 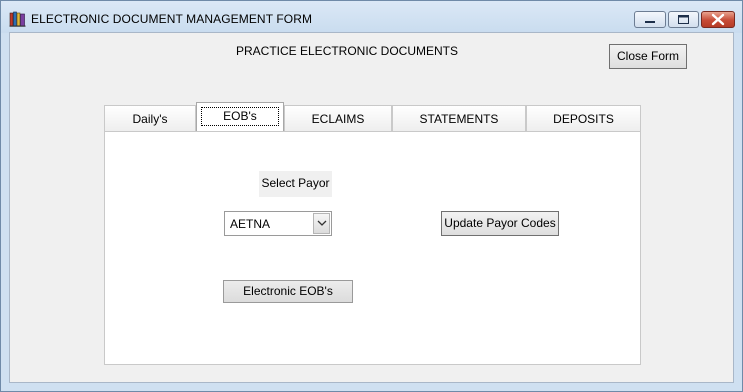 I want to click on minimize-icon, so click(x=650, y=22).